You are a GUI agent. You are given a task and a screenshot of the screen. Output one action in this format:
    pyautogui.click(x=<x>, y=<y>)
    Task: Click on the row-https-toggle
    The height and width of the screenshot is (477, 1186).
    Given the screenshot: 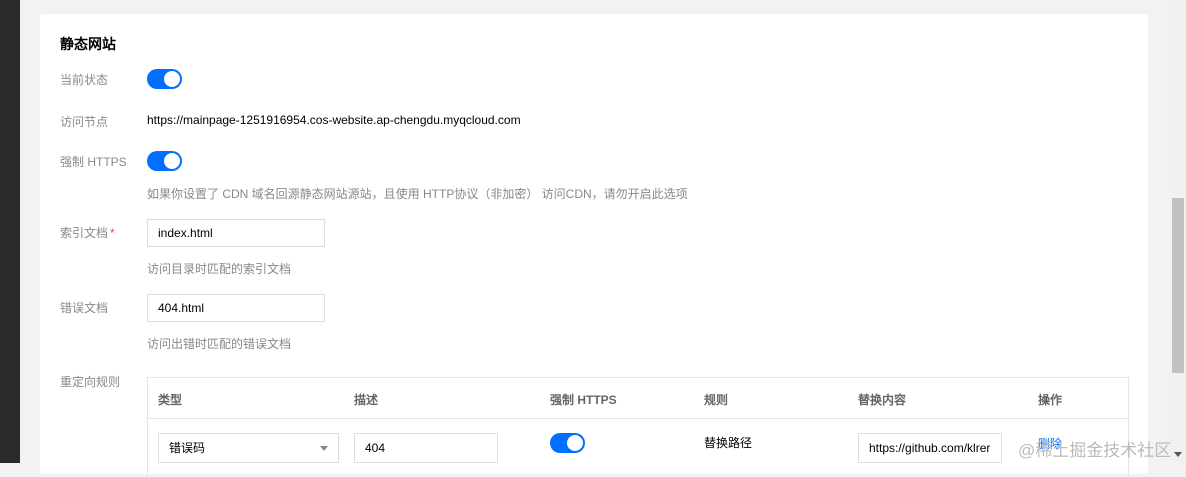 What is the action you would take?
    pyautogui.click(x=567, y=443)
    